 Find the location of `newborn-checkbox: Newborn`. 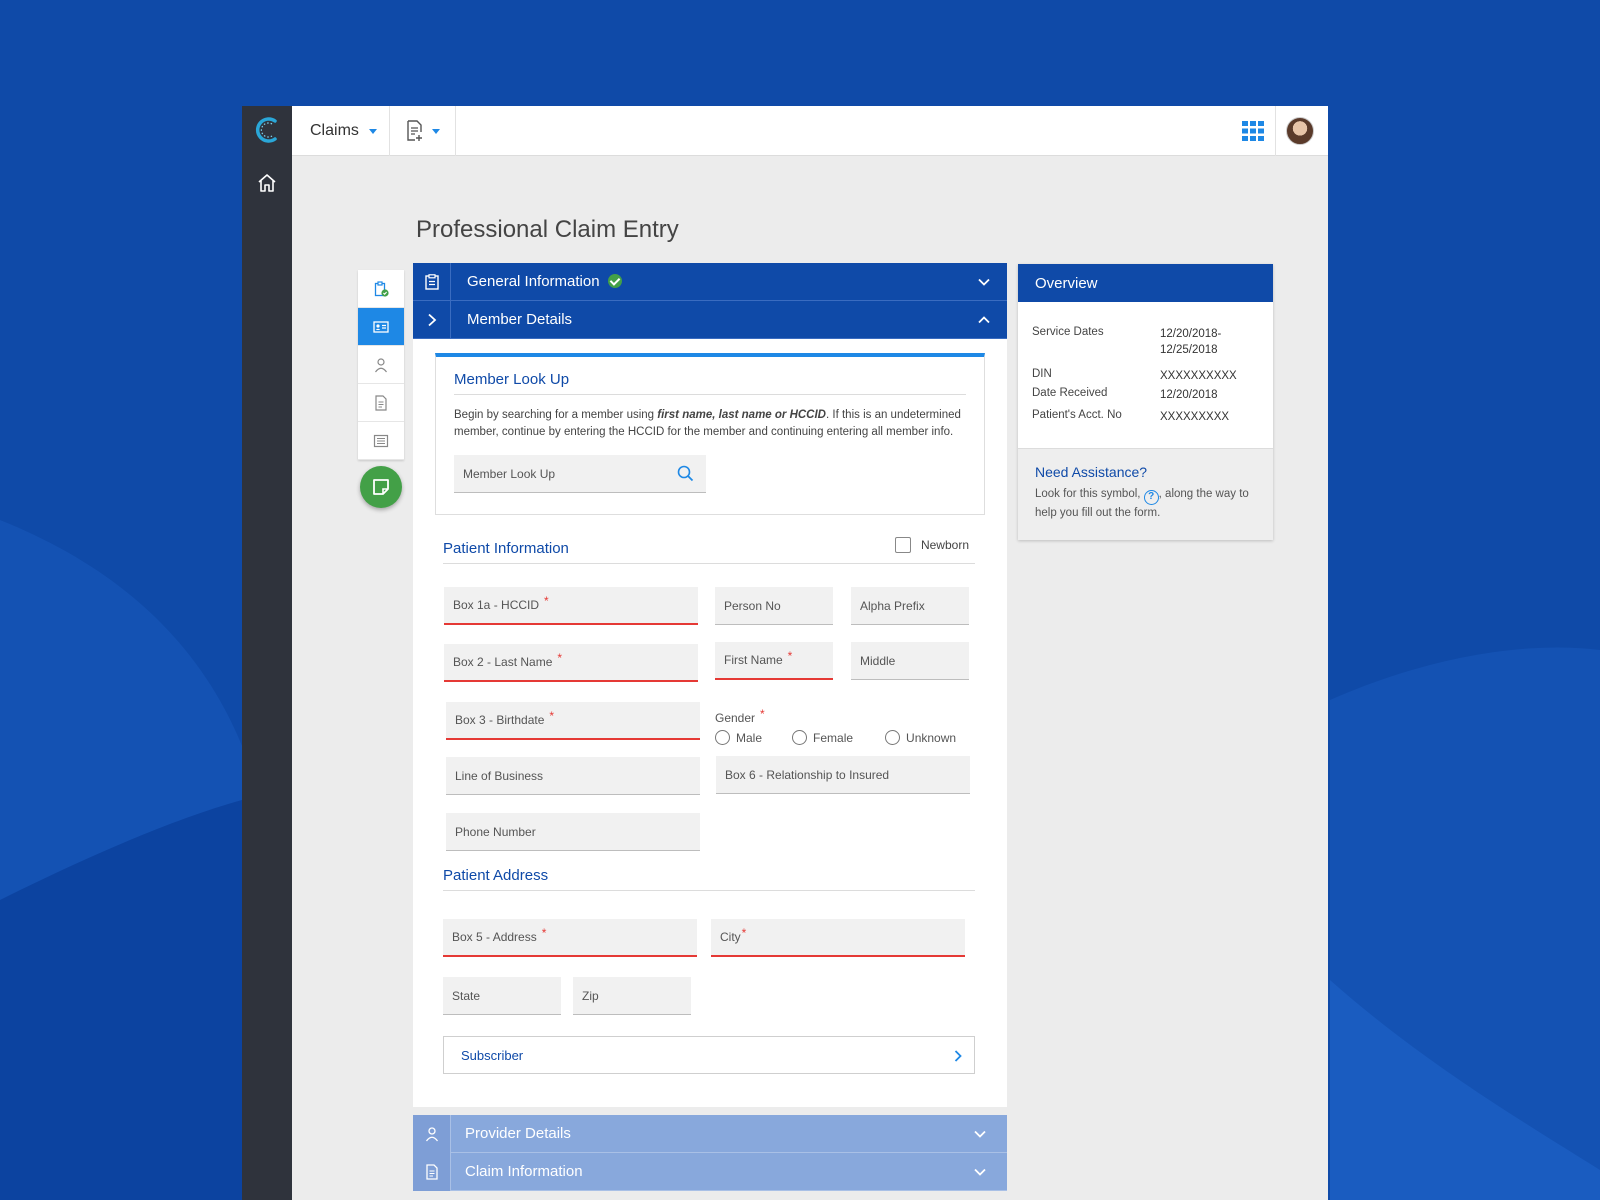

newborn-checkbox: Newborn is located at coordinates (931, 545).